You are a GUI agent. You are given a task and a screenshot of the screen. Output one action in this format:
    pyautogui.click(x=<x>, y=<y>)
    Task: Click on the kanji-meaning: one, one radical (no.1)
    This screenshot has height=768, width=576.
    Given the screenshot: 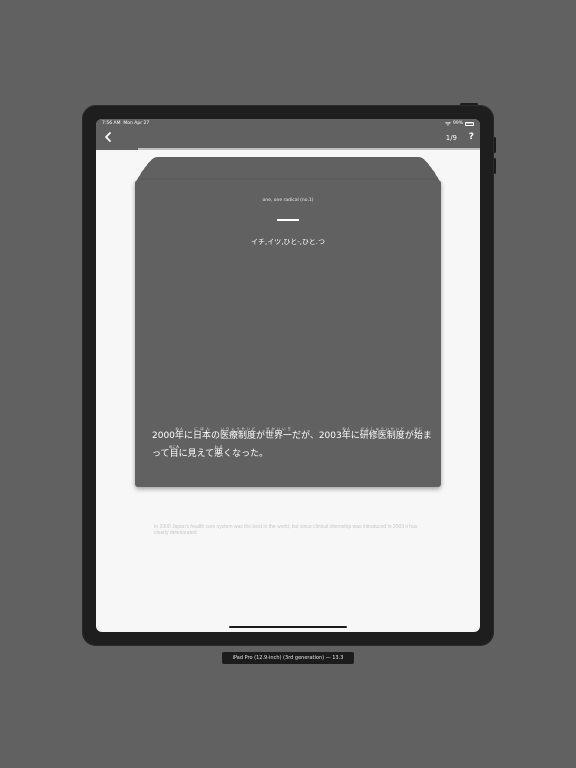 What is the action you would take?
    pyautogui.click(x=288, y=200)
    